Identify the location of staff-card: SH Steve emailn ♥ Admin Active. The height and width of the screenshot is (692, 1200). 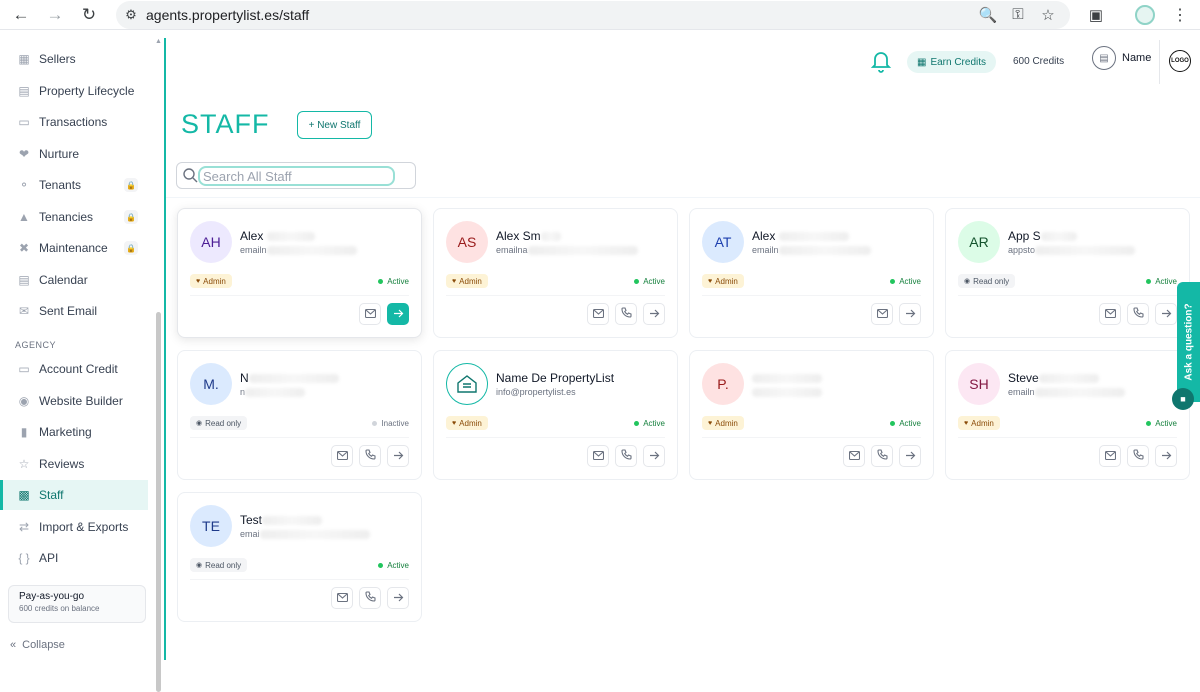
(1067, 415).